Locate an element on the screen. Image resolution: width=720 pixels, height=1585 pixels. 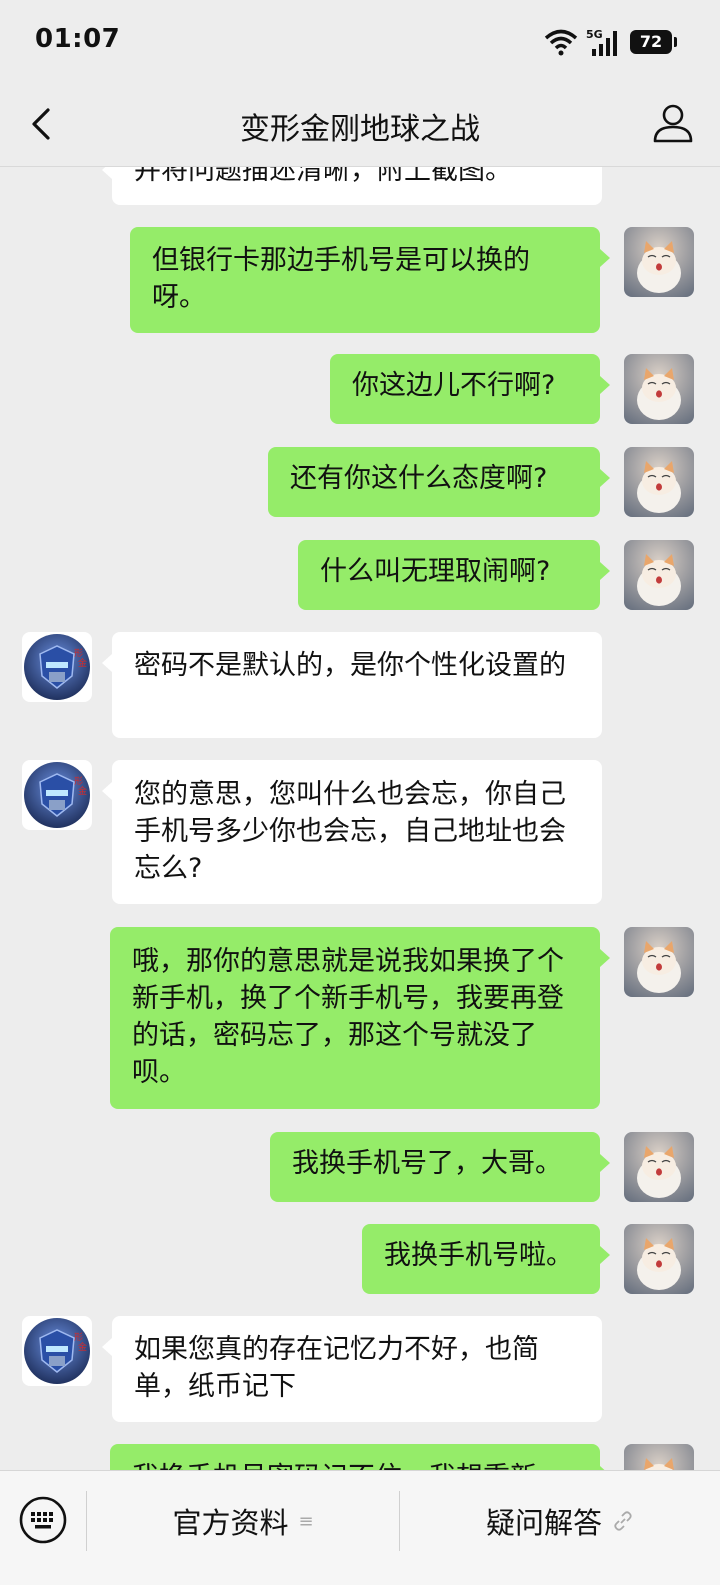
menu-official-info: 官方资料 ≡ is located at coordinates (243, 1521).